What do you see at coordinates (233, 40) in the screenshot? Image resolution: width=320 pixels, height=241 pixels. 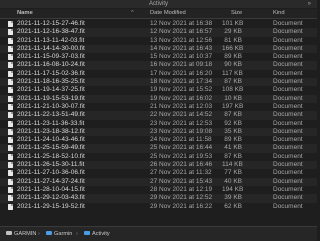 I see `file-size: 81 KB` at bounding box center [233, 40].